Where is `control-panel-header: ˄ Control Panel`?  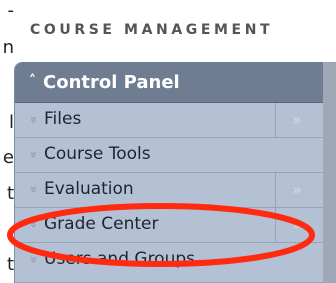
control-panel-header: ˄ Control Panel is located at coordinates (169, 82).